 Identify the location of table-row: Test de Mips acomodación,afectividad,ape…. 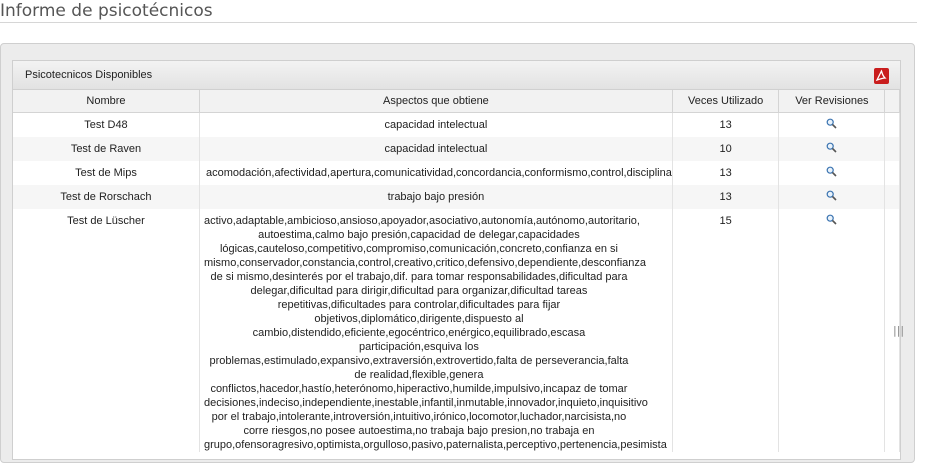
(456, 173).